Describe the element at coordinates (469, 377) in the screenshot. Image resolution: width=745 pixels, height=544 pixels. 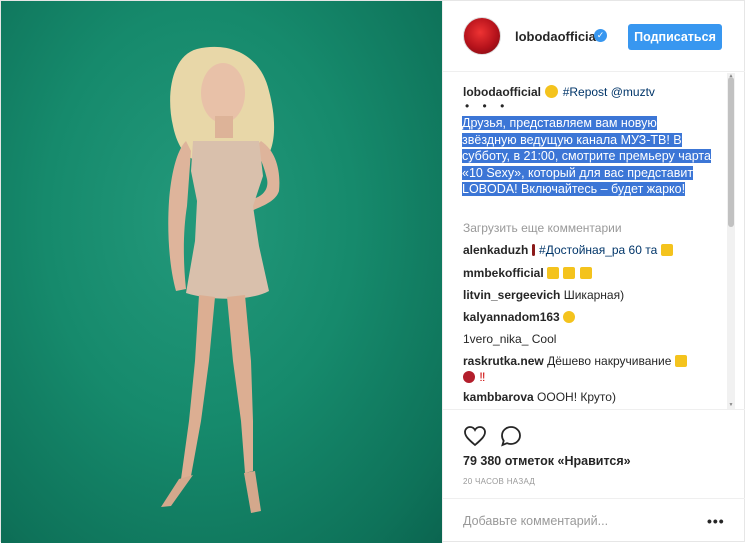
I see `money-bag-emoji-icon` at that location.